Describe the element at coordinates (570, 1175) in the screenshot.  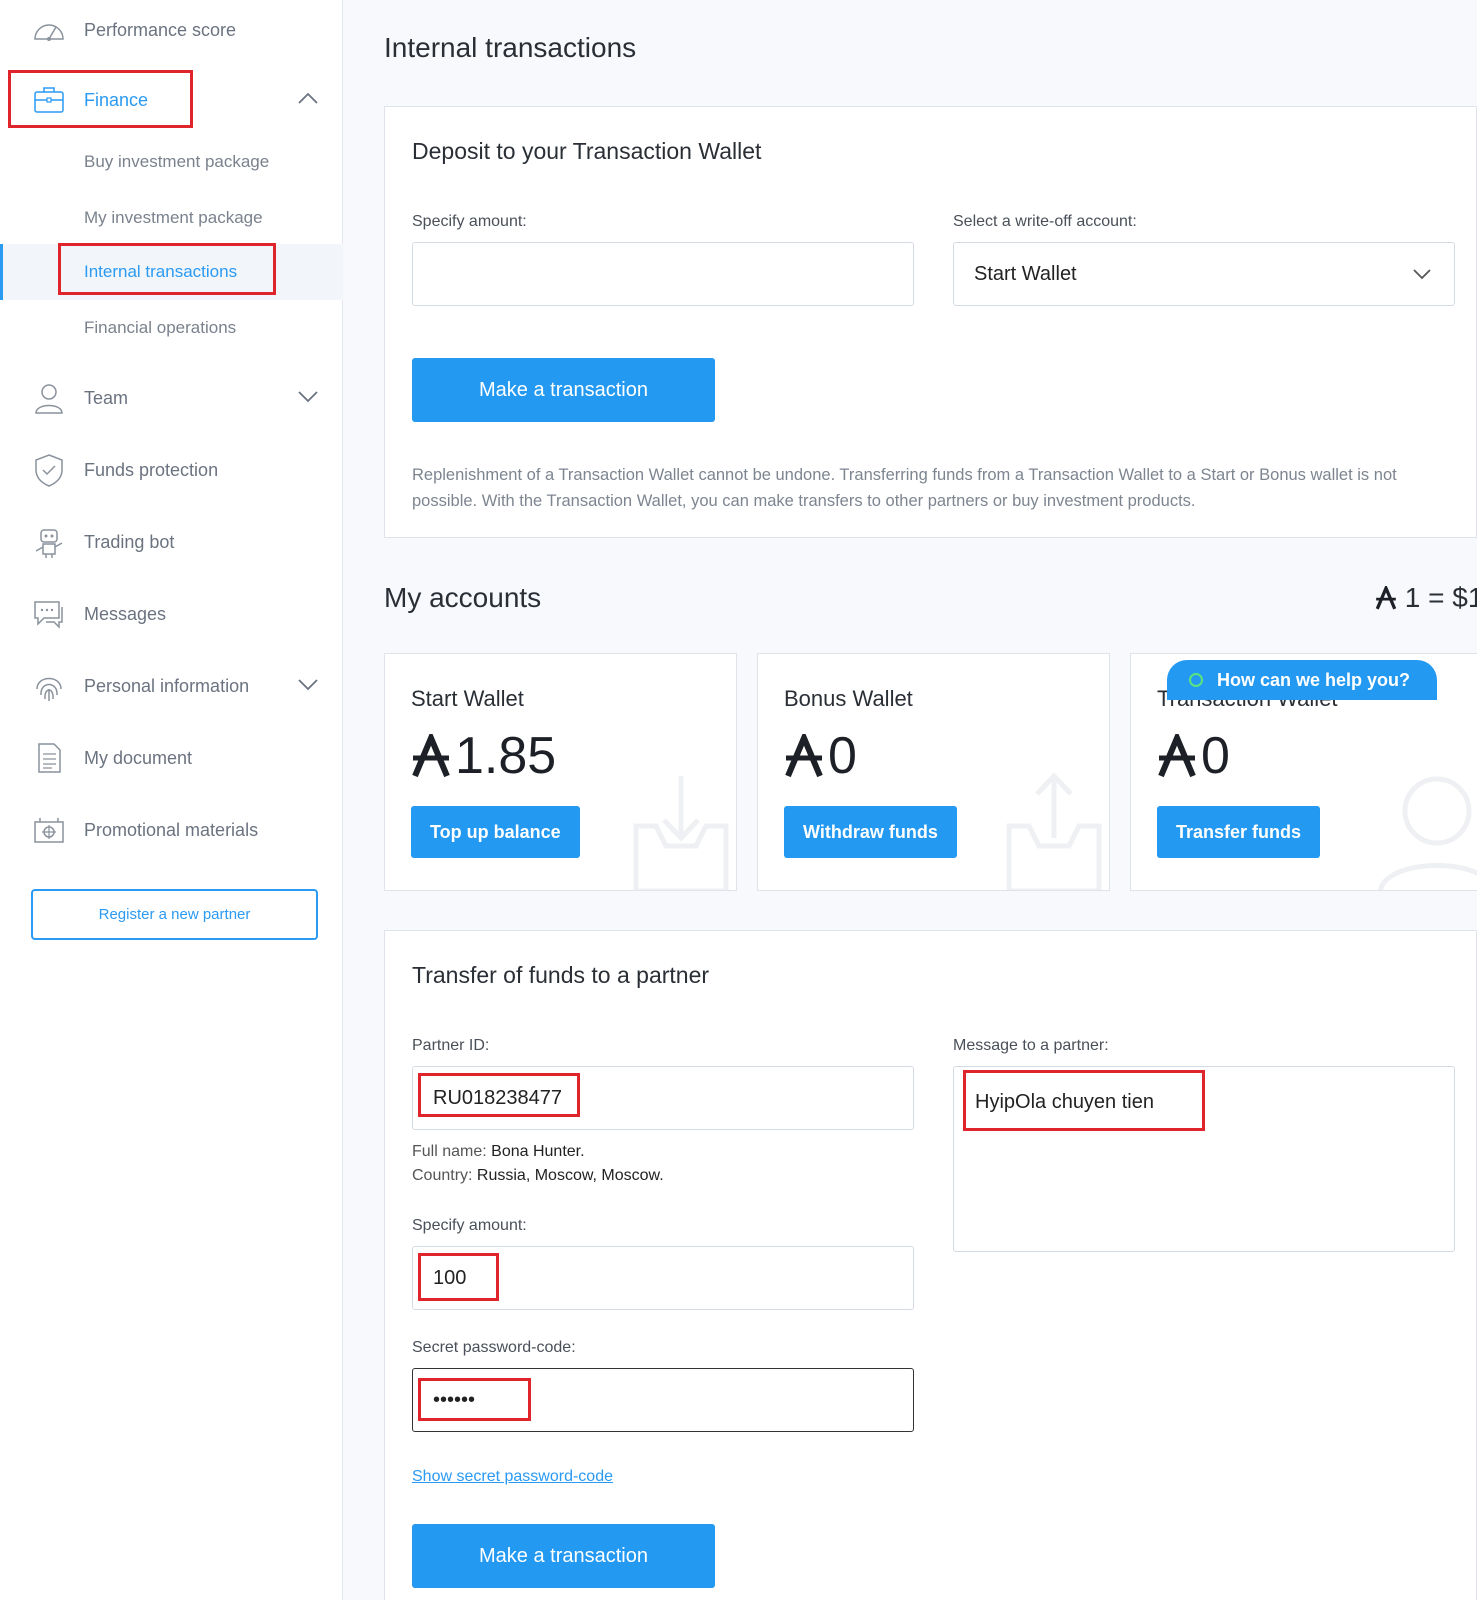
I see `country-value: Russia, Moscow, Moscow.` at that location.